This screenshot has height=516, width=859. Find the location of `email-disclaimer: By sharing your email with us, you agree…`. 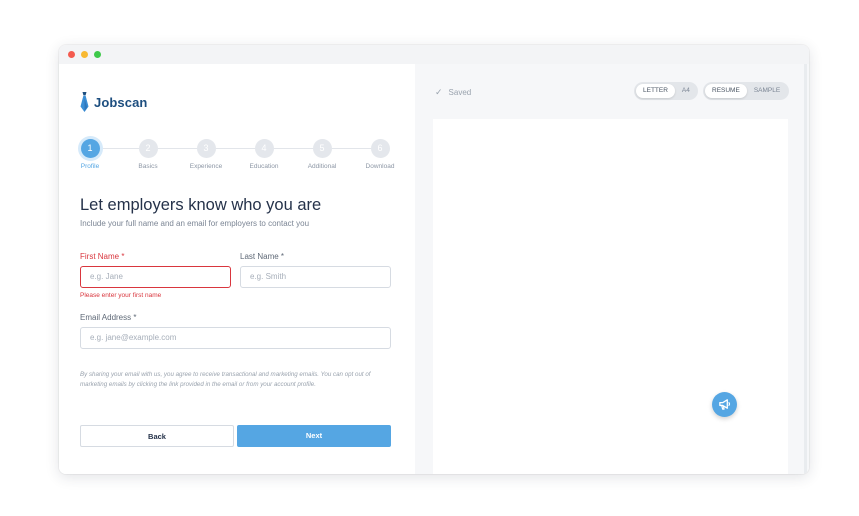

email-disclaimer: By sharing your email with us, you agree… is located at coordinates (225, 379).